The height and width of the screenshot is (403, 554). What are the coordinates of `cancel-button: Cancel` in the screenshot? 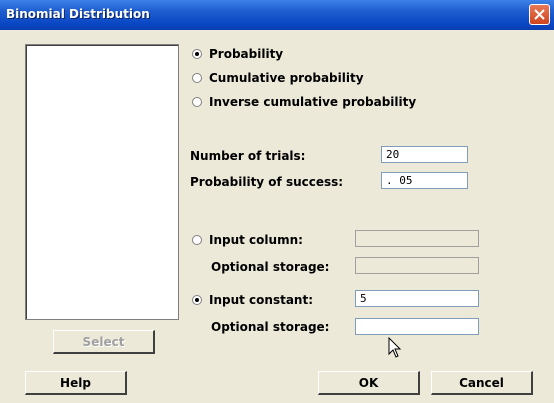 It's located at (482, 383).